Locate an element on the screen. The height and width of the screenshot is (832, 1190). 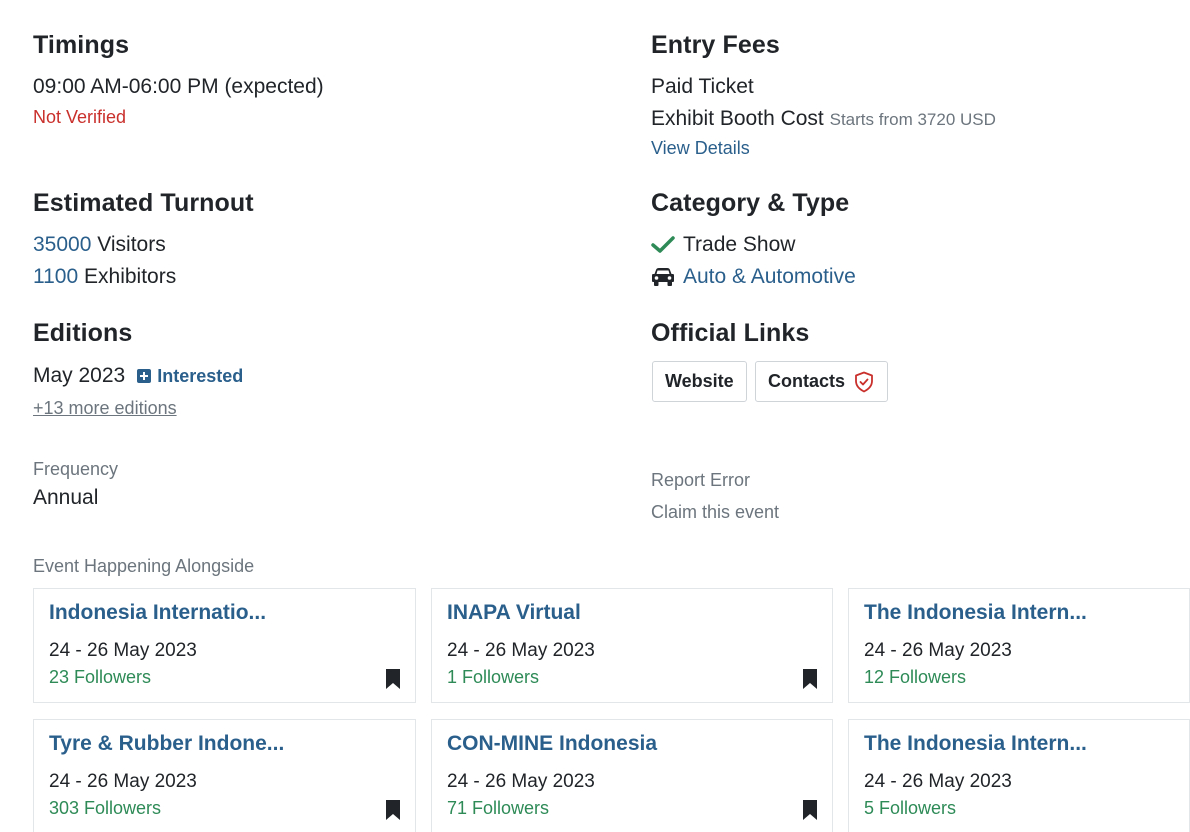
exhibitors-row: 1100 Exhibitors is located at coordinates (104, 277).